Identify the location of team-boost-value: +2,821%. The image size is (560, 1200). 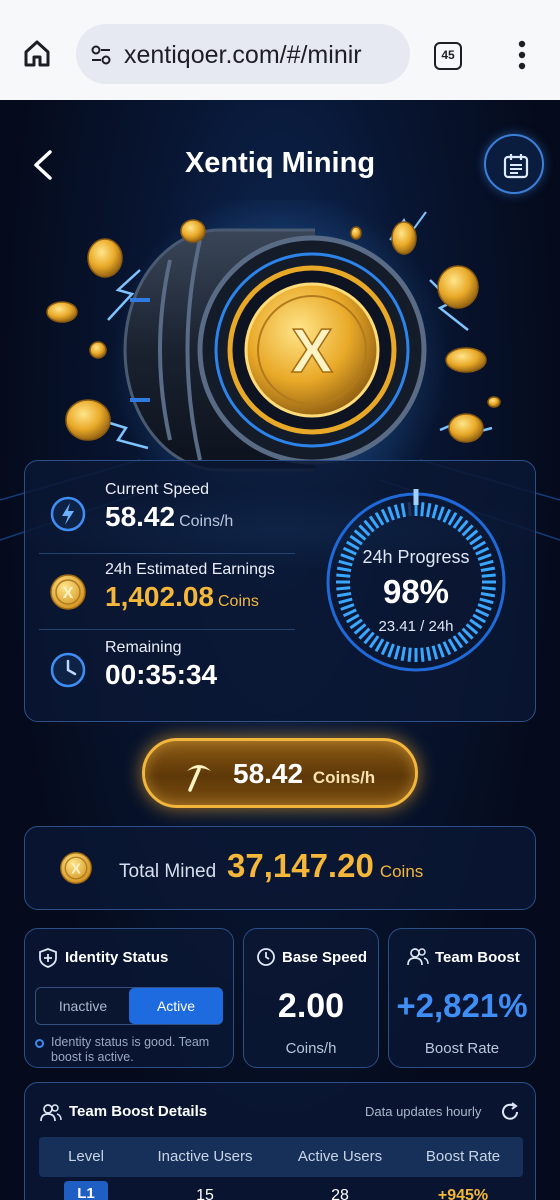
(462, 1005).